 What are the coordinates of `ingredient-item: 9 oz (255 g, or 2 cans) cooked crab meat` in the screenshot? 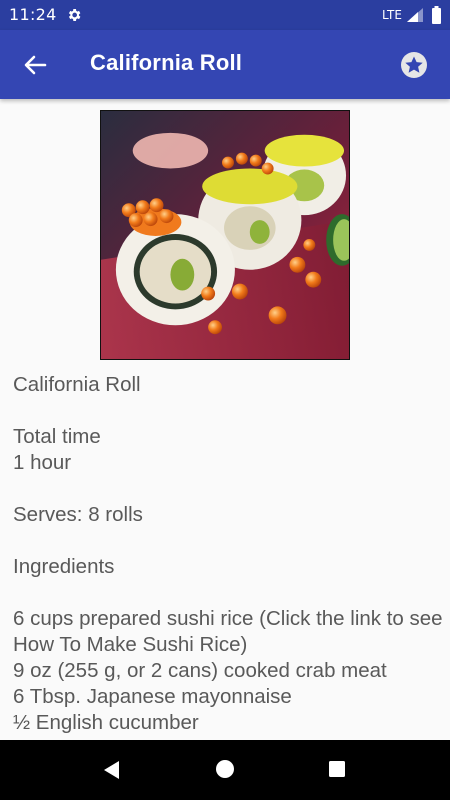 It's located at (200, 670).